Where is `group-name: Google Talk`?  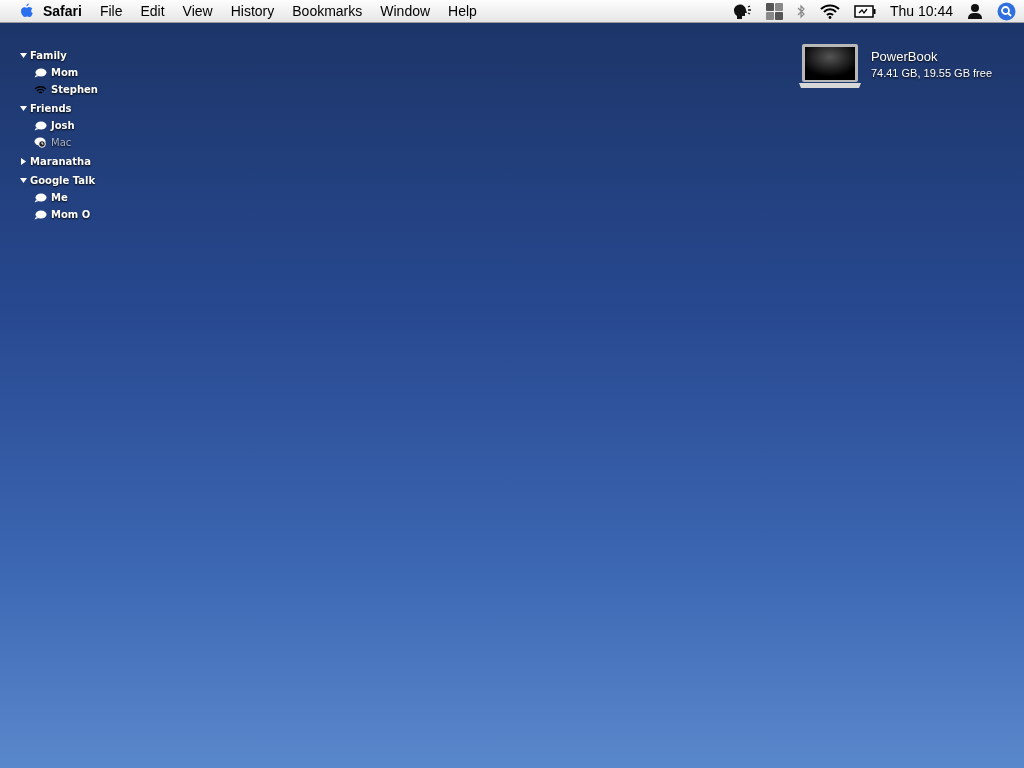
group-name: Google Talk is located at coordinates (63, 180).